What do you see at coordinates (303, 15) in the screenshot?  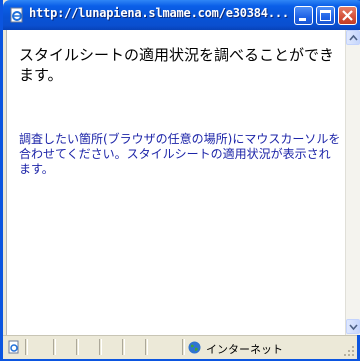 I see `minimize-button` at bounding box center [303, 15].